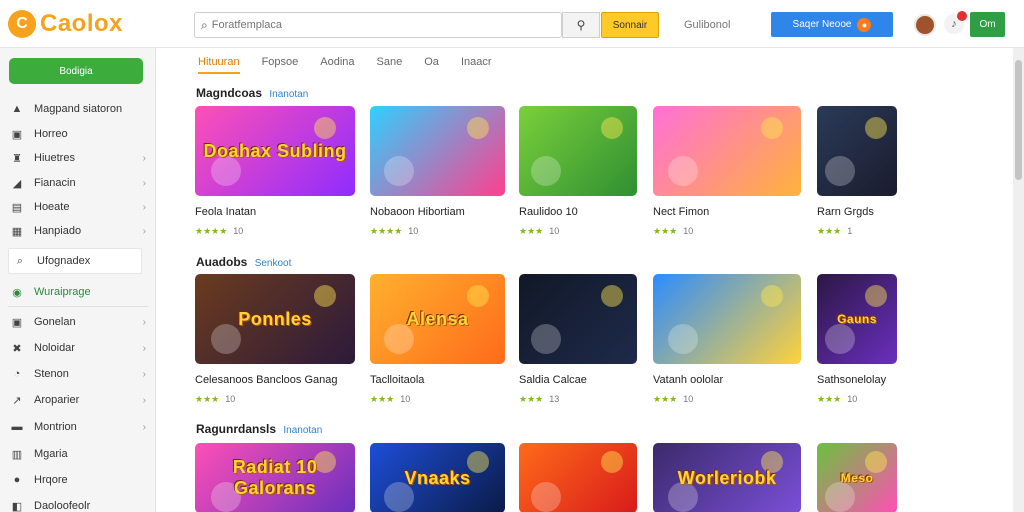 This screenshot has width=1024, height=512. Describe the element at coordinates (437, 319) in the screenshot. I see `game-thumbnail: Alensa` at that location.